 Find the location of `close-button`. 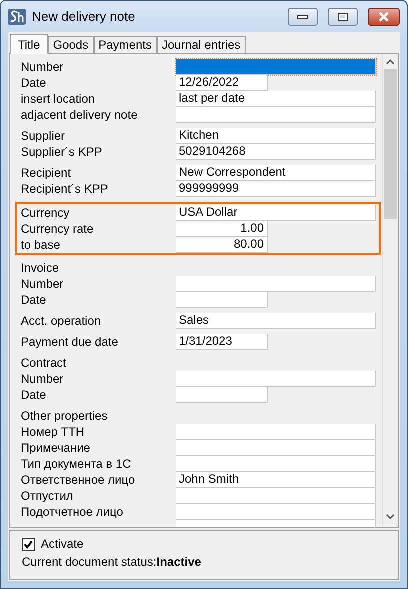

close-button is located at coordinates (384, 17).